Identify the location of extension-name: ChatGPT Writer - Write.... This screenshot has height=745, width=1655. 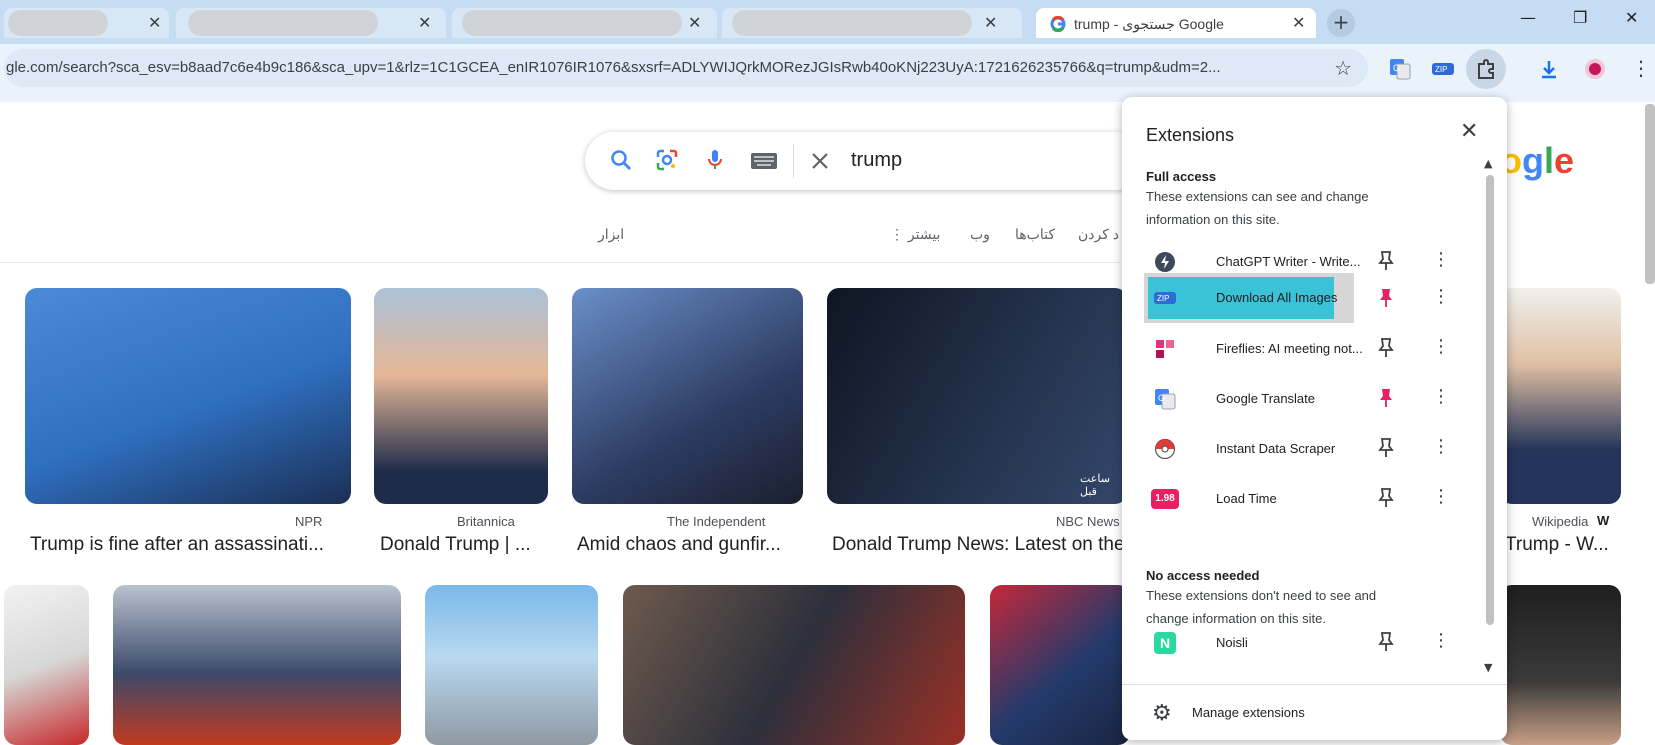
(1288, 261).